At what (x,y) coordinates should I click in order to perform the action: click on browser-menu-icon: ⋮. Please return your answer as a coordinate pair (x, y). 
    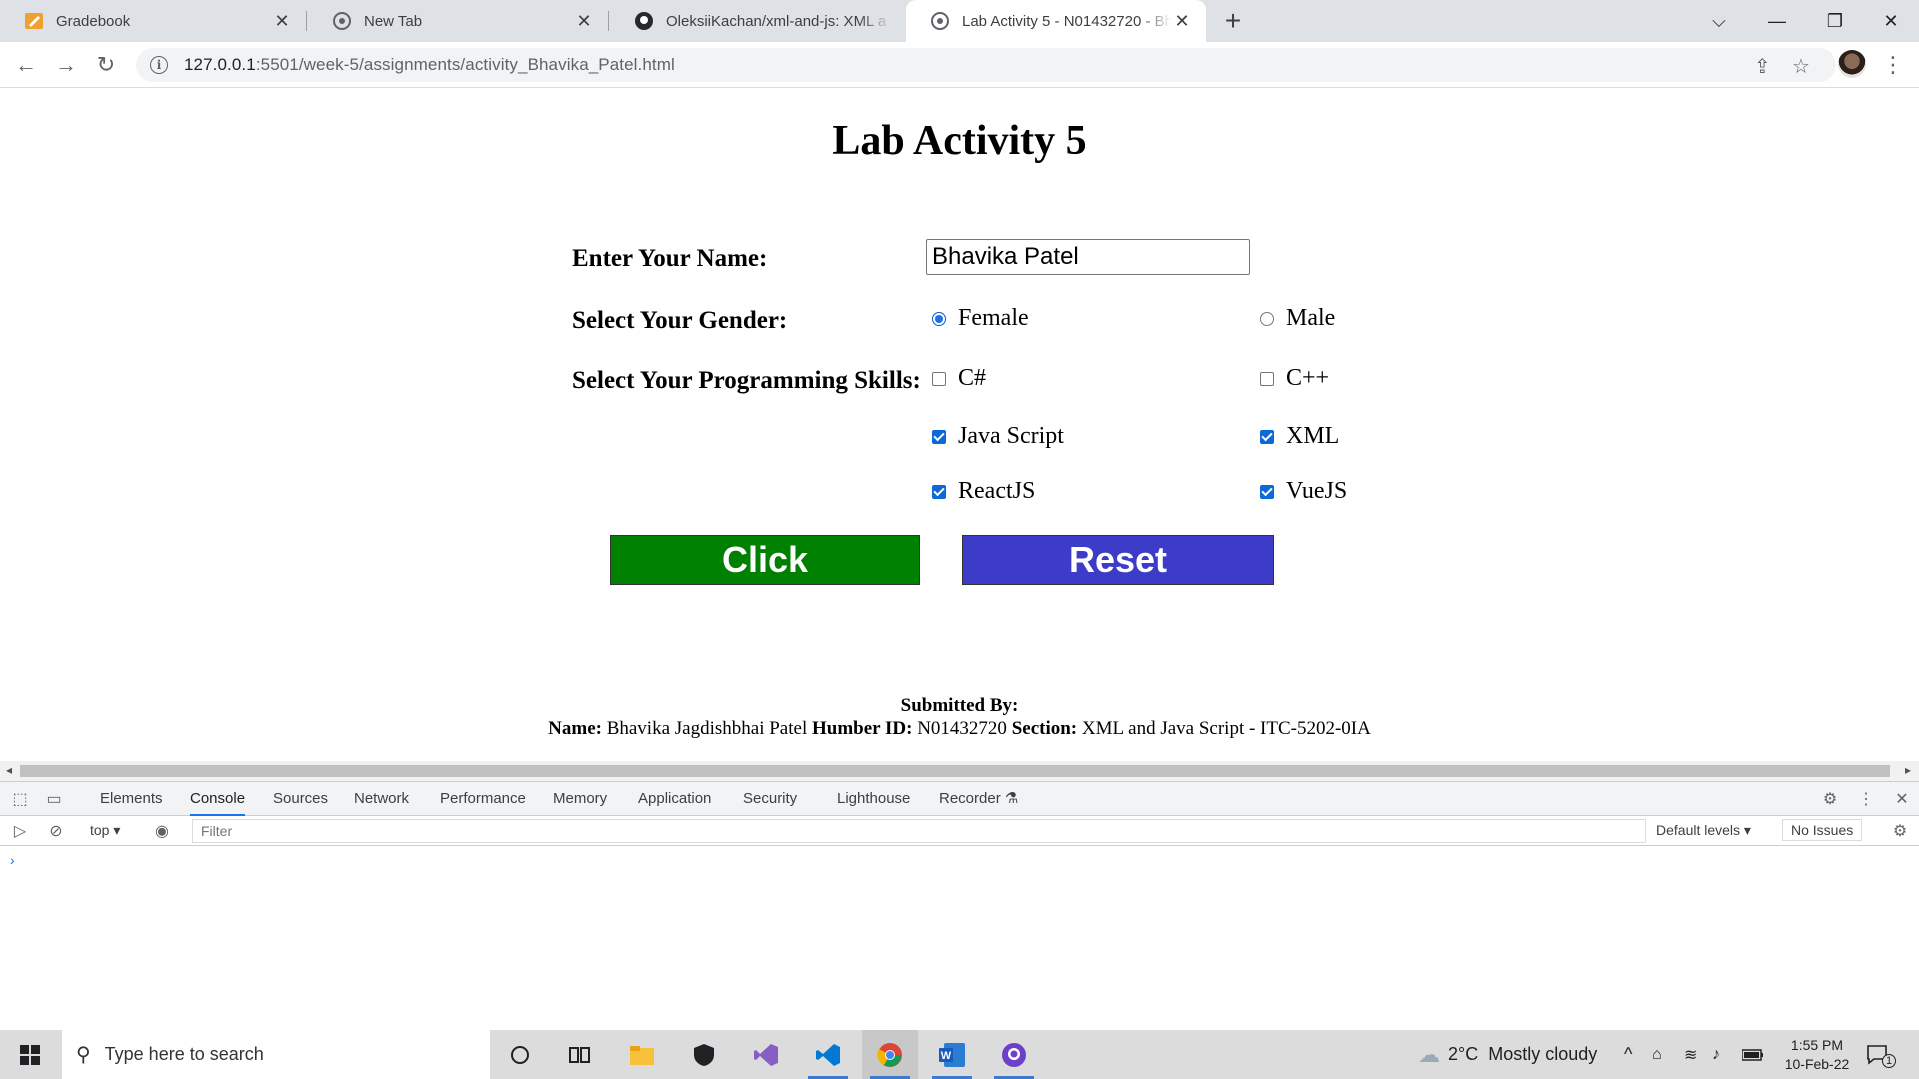
    Looking at the image, I should click on (1893, 65).